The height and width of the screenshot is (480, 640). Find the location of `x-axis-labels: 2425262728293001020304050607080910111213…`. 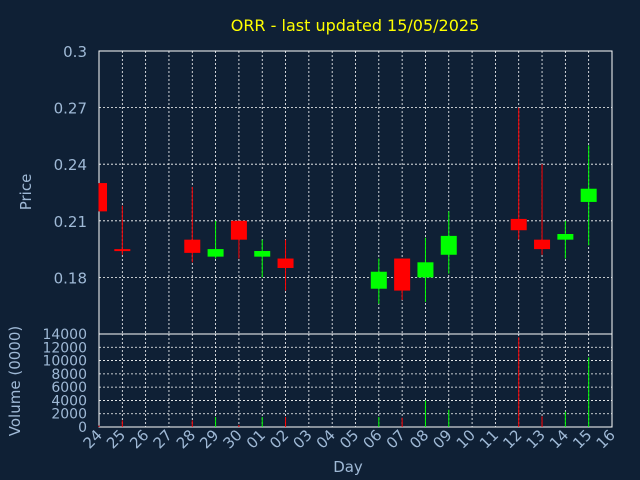

x-axis-labels: 2425262728293001020304050607080910111213… is located at coordinates (349, 439).